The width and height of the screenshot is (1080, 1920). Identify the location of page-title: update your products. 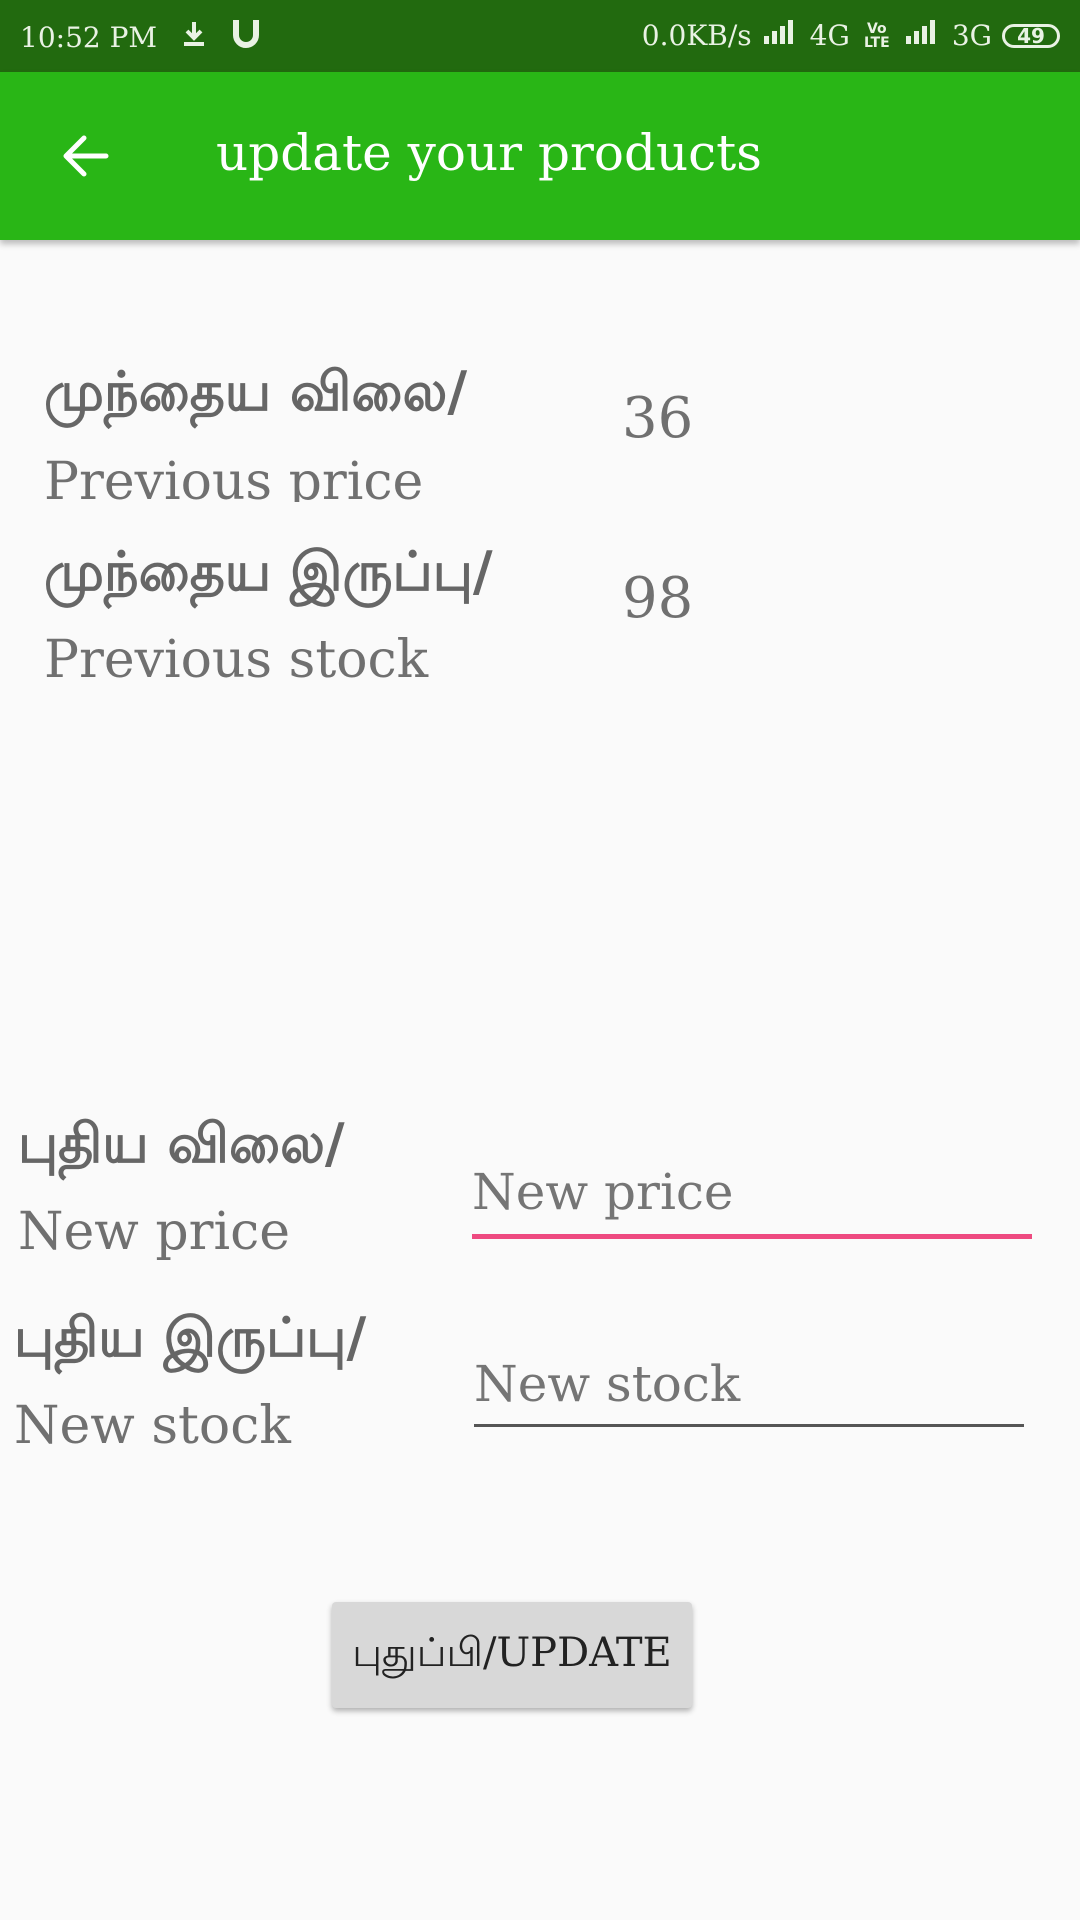
(489, 153).